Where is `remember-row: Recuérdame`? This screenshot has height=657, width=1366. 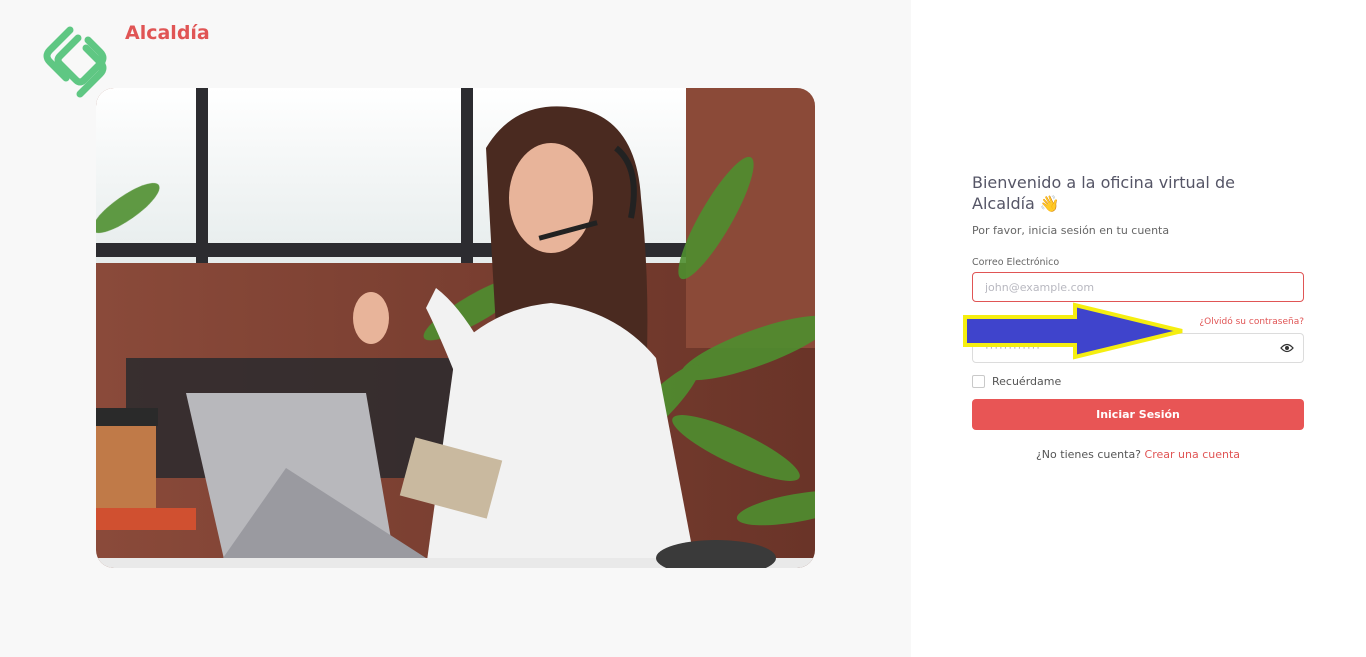 remember-row: Recuérdame is located at coordinates (1138, 381).